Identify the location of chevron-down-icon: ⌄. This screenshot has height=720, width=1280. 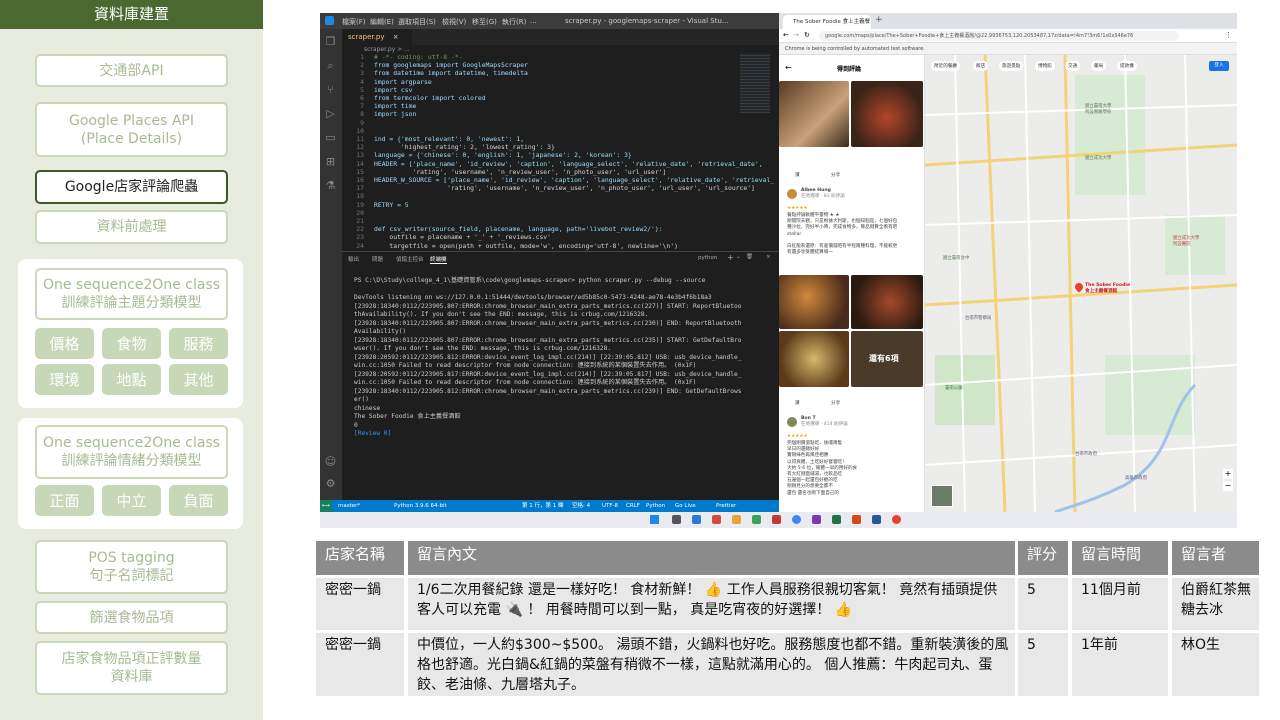
(738, 257).